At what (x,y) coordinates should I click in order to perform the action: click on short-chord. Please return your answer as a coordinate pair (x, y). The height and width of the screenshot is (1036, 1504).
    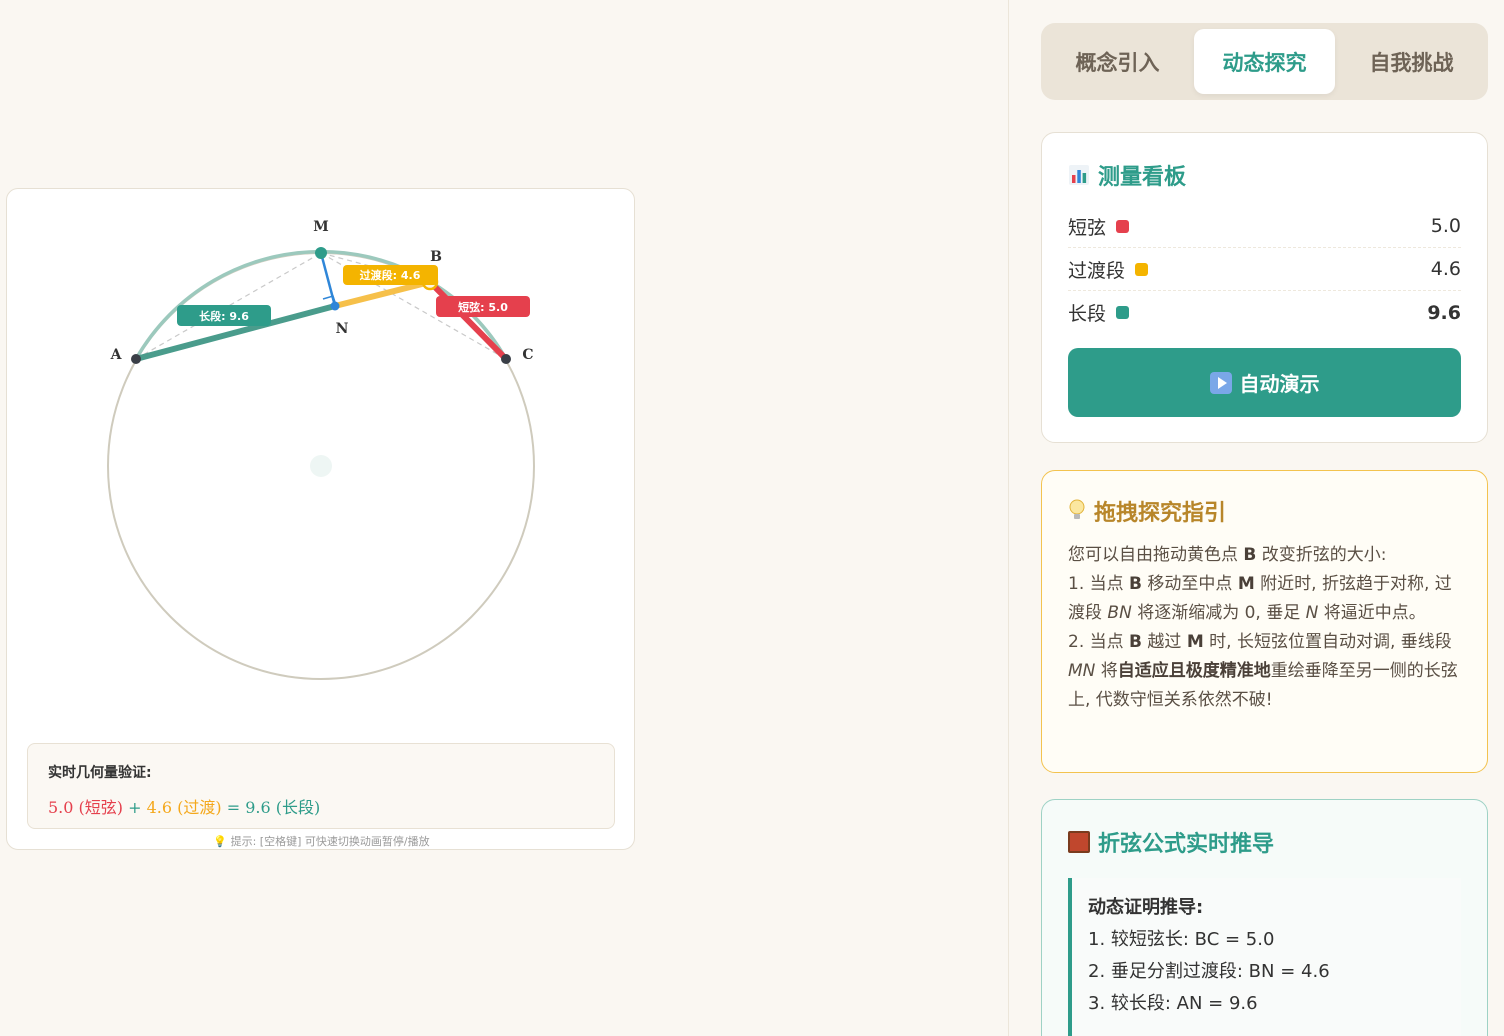
    Looking at the image, I should click on (468, 320).